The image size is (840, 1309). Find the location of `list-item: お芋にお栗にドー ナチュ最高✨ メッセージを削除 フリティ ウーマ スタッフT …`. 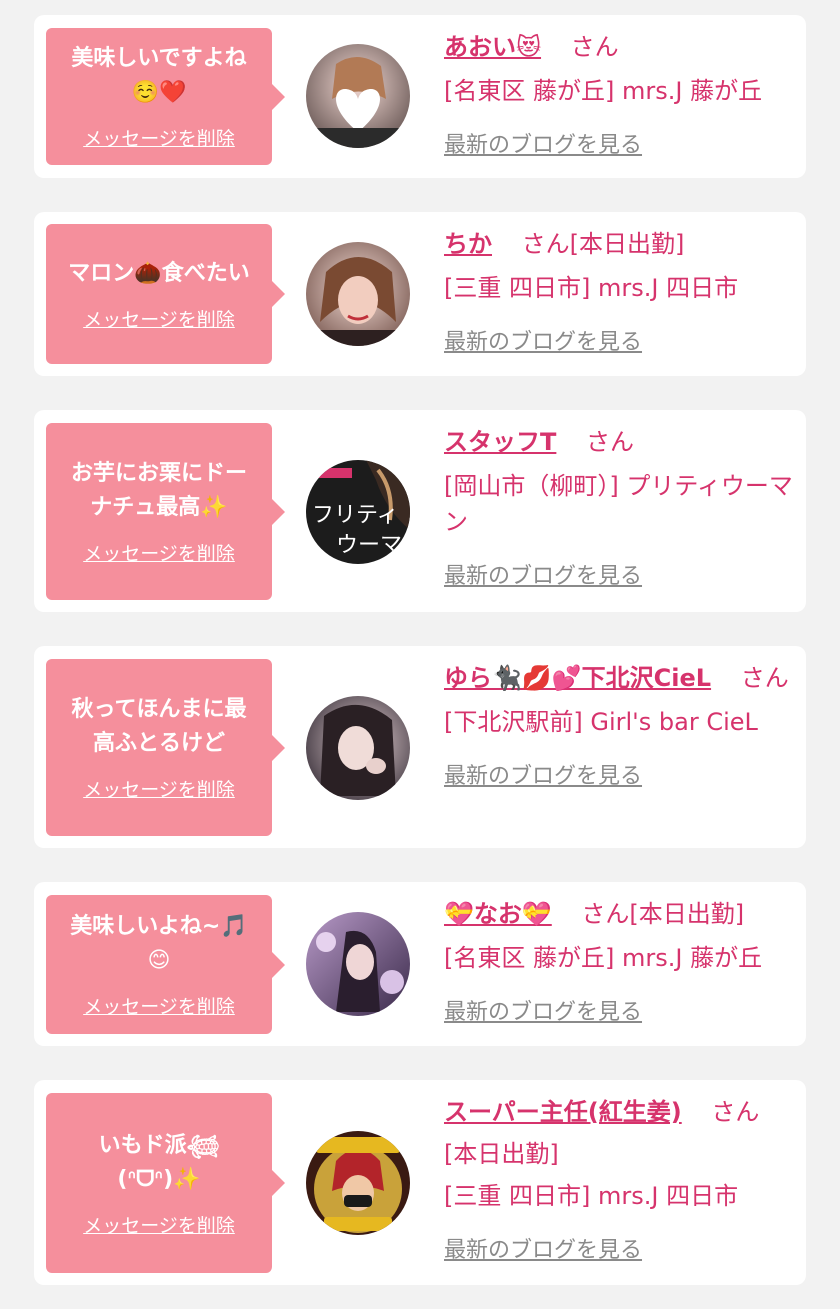

list-item: お芋にお栗にドー ナチュ最高✨ メッセージを削除 フリティ ウーマ スタッフT … is located at coordinates (420, 511).